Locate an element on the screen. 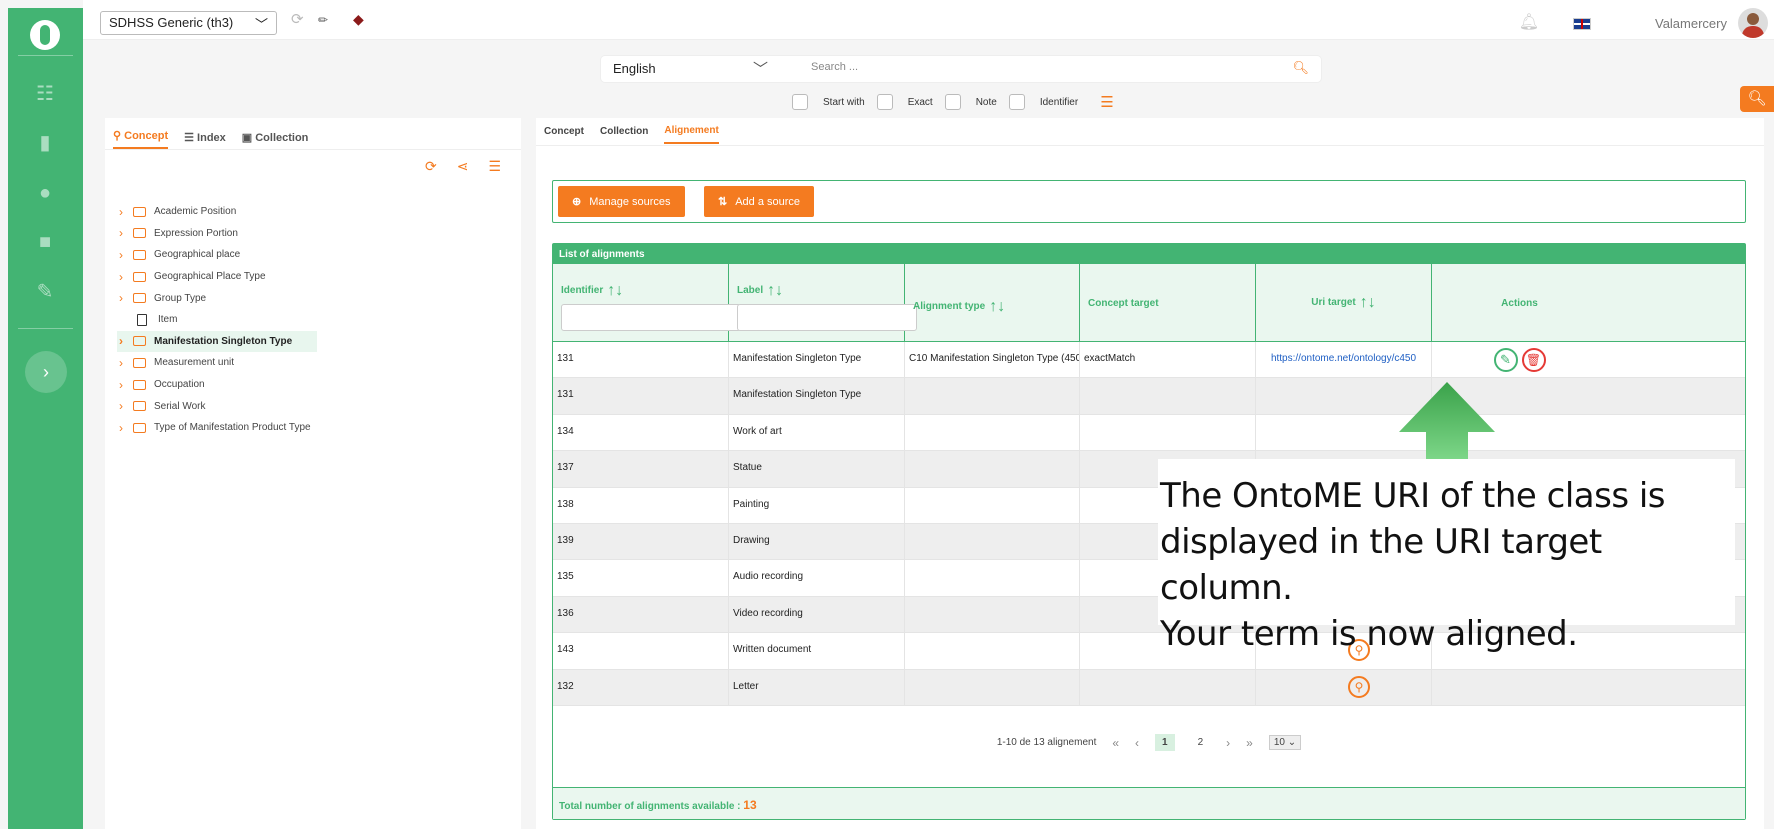 Image resolution: width=1774 pixels, height=829 pixels. share-icon: ⋖ is located at coordinates (463, 166).